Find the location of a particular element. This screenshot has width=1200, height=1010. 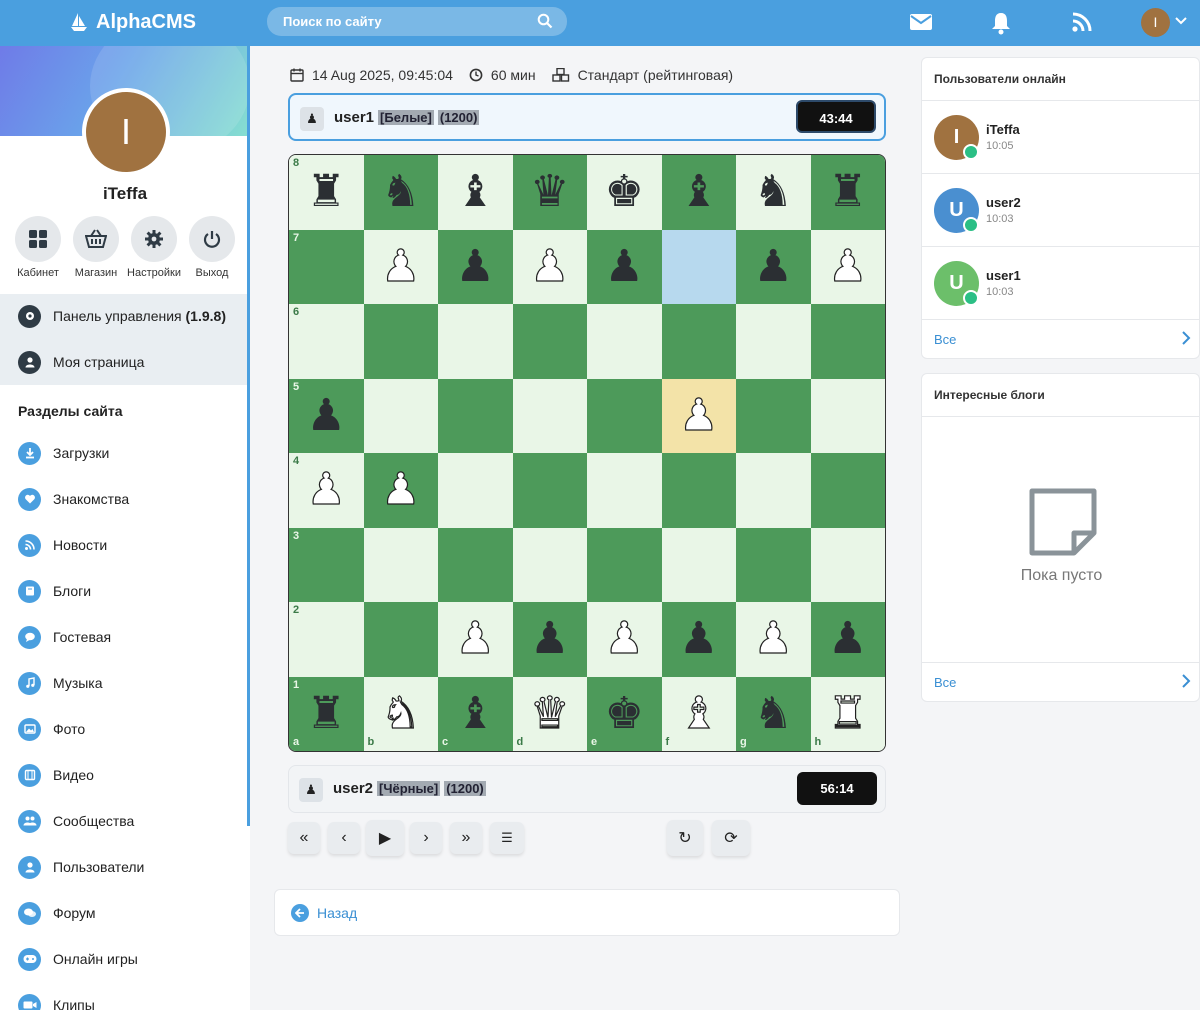

square-d5 is located at coordinates (549, 415).